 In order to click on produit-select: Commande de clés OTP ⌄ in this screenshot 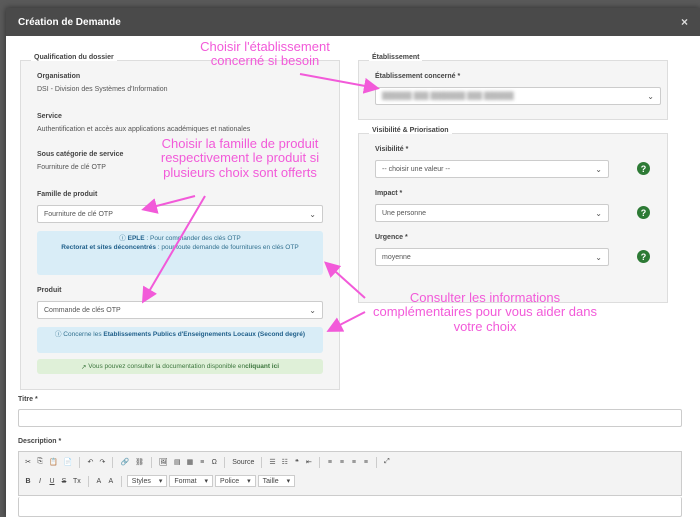, I will do `click(180, 310)`.